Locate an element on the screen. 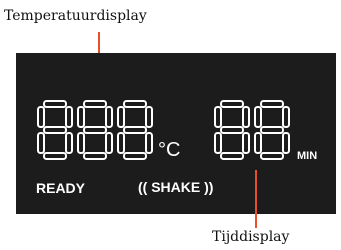 The height and width of the screenshot is (250, 341). temperature-callout-label: Temperatuurdisplay is located at coordinates (75, 16).